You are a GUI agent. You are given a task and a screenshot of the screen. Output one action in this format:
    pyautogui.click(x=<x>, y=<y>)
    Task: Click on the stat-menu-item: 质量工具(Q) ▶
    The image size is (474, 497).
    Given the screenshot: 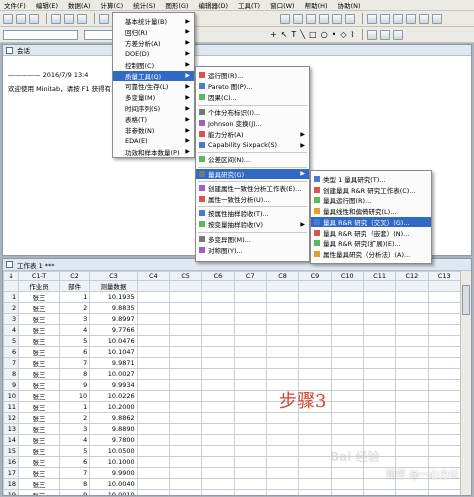 What is the action you would take?
    pyautogui.click(x=153, y=75)
    